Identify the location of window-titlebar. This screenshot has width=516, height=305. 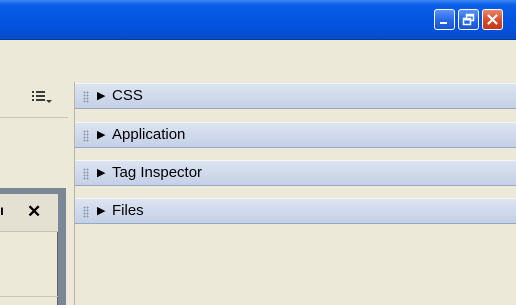
(258, 20).